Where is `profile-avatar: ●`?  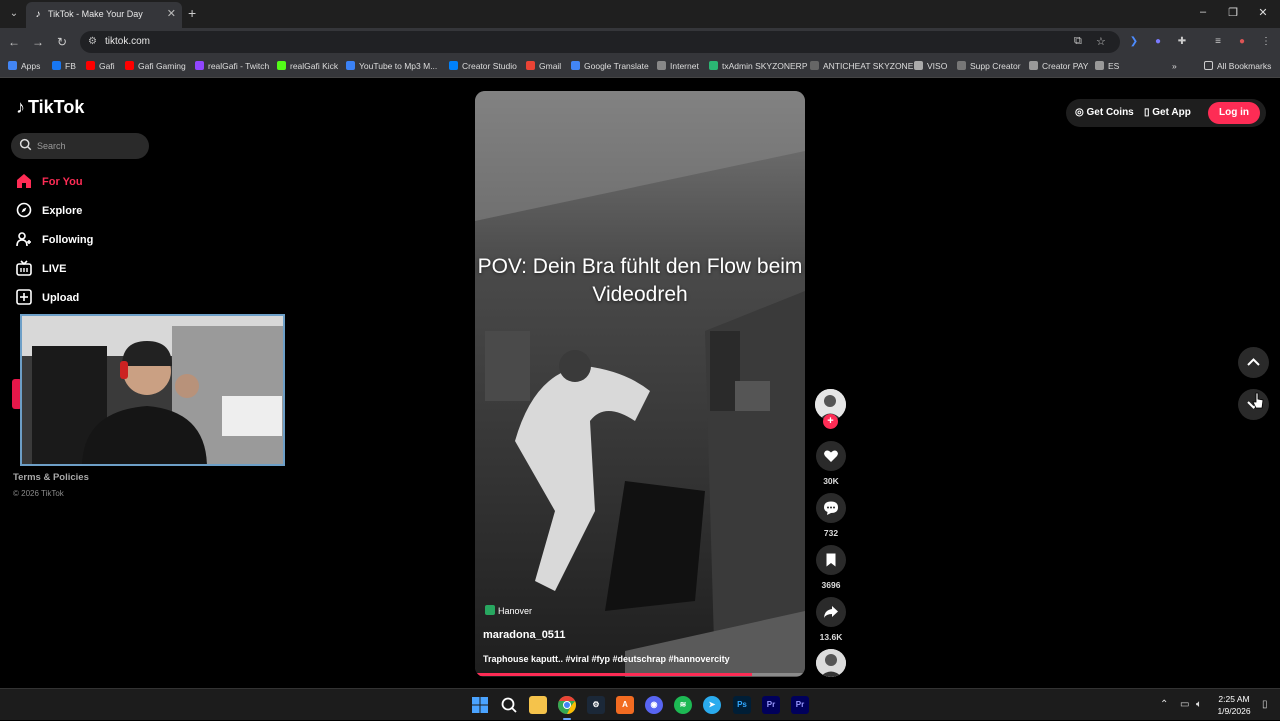
profile-avatar: ● is located at coordinates (1242, 42).